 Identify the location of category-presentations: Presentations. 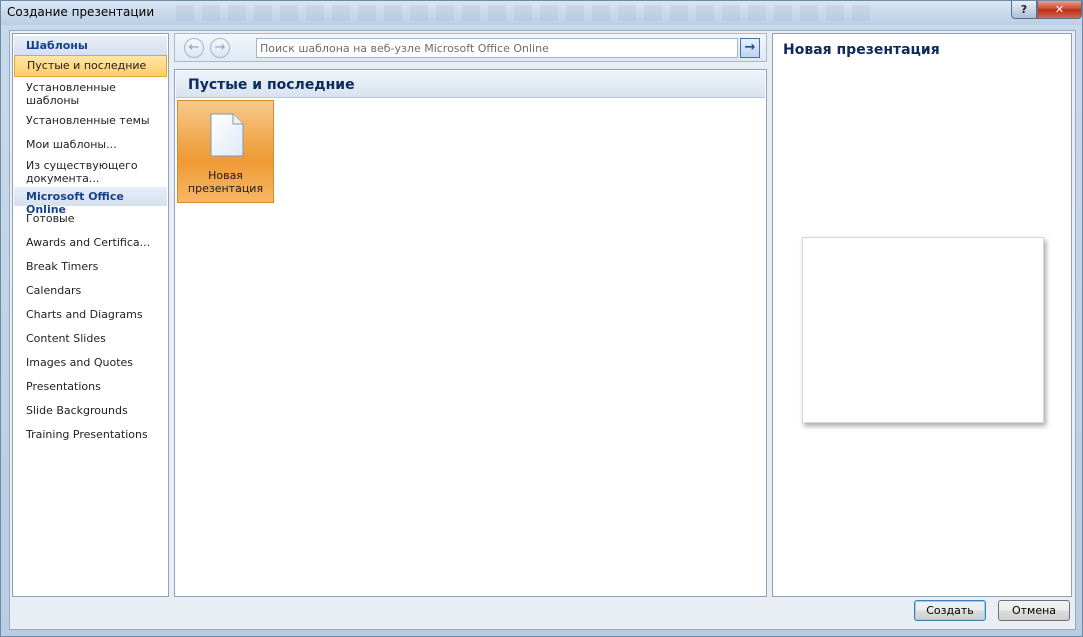
(90, 386).